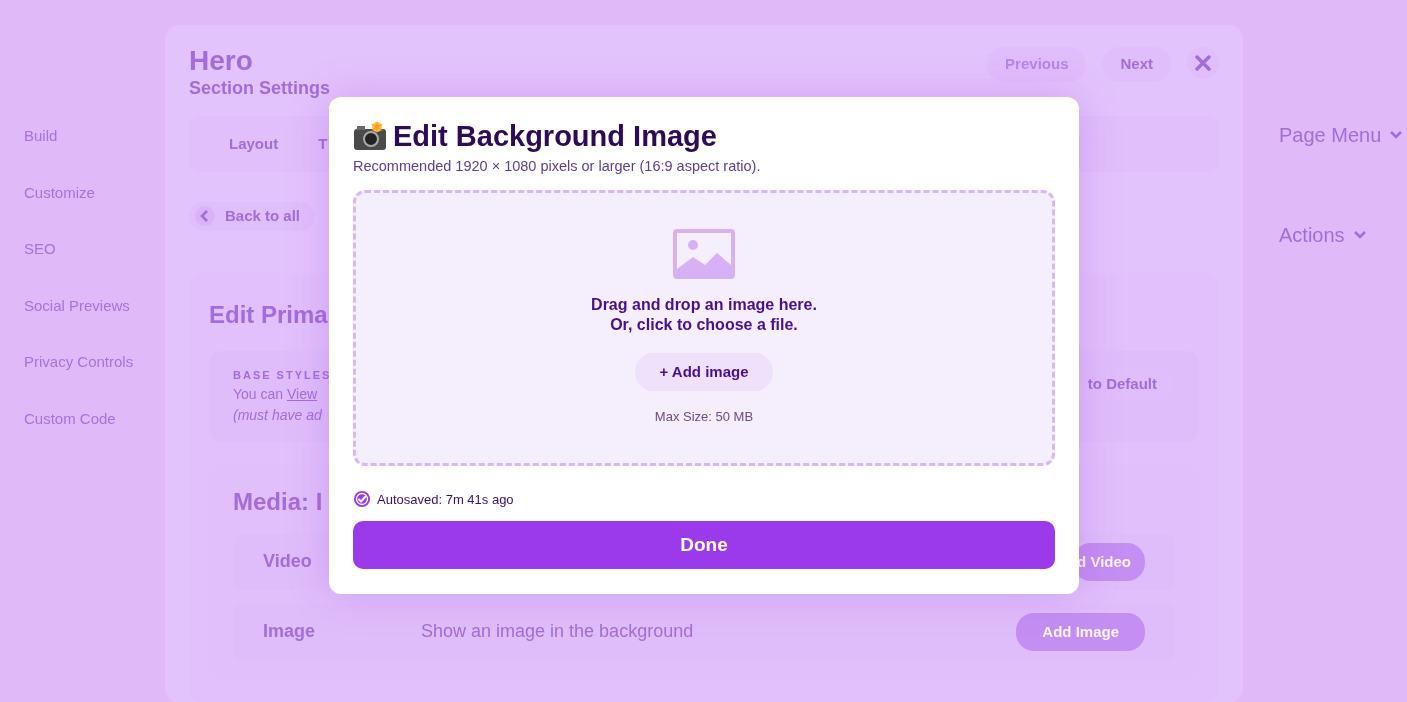 This screenshot has width=1407, height=702. What do you see at coordinates (290, 632) in the screenshot?
I see `media-label: Image` at bounding box center [290, 632].